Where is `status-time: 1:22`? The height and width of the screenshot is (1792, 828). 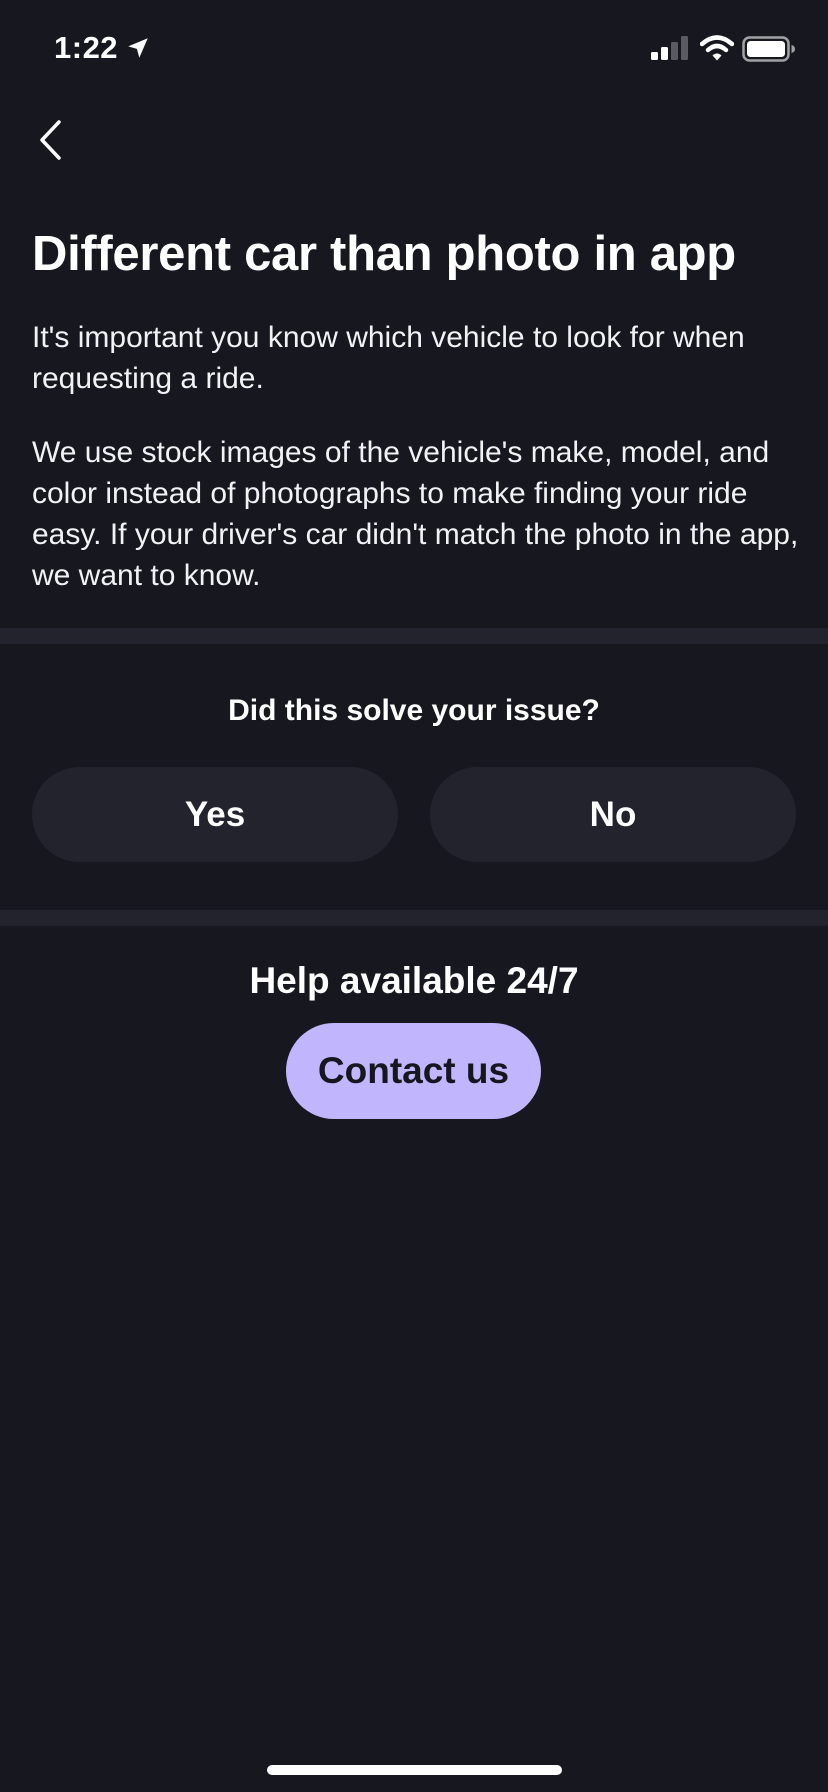
status-time: 1:22 is located at coordinates (86, 47).